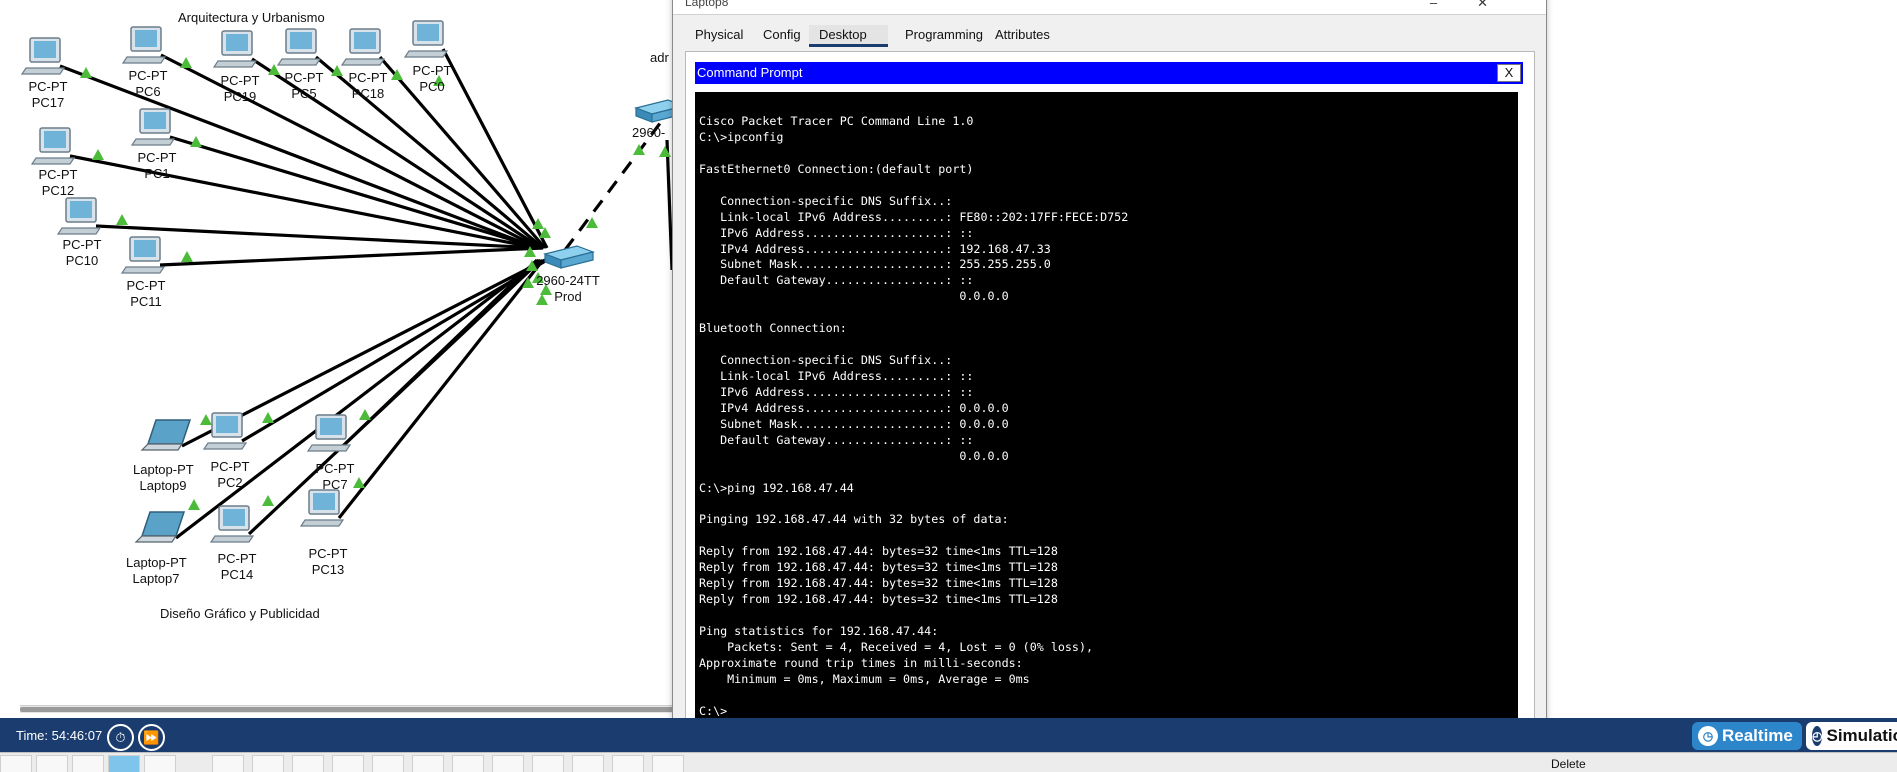 This screenshot has width=1897, height=772. I want to click on device-label: PC-PT PC0, so click(432, 79).